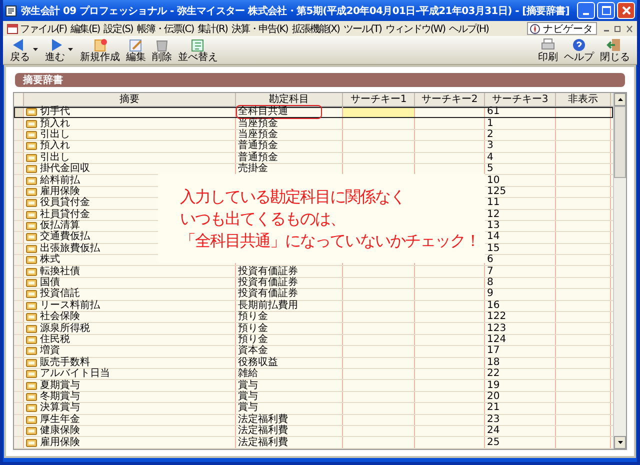 The height and width of the screenshot is (465, 640). Describe the element at coordinates (198, 50) in the screenshot. I see `toolbar-button: 並べ替え` at that location.